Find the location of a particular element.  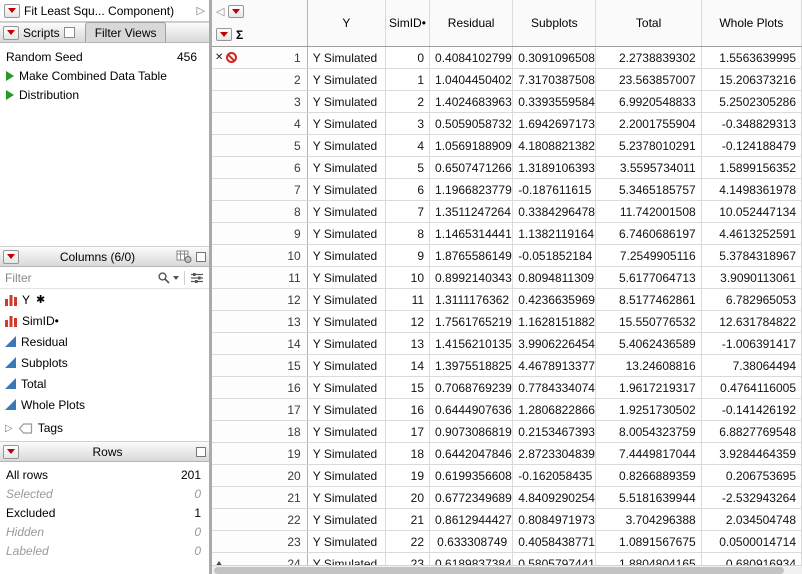

table-cell: 7 is located at coordinates (408, 211).